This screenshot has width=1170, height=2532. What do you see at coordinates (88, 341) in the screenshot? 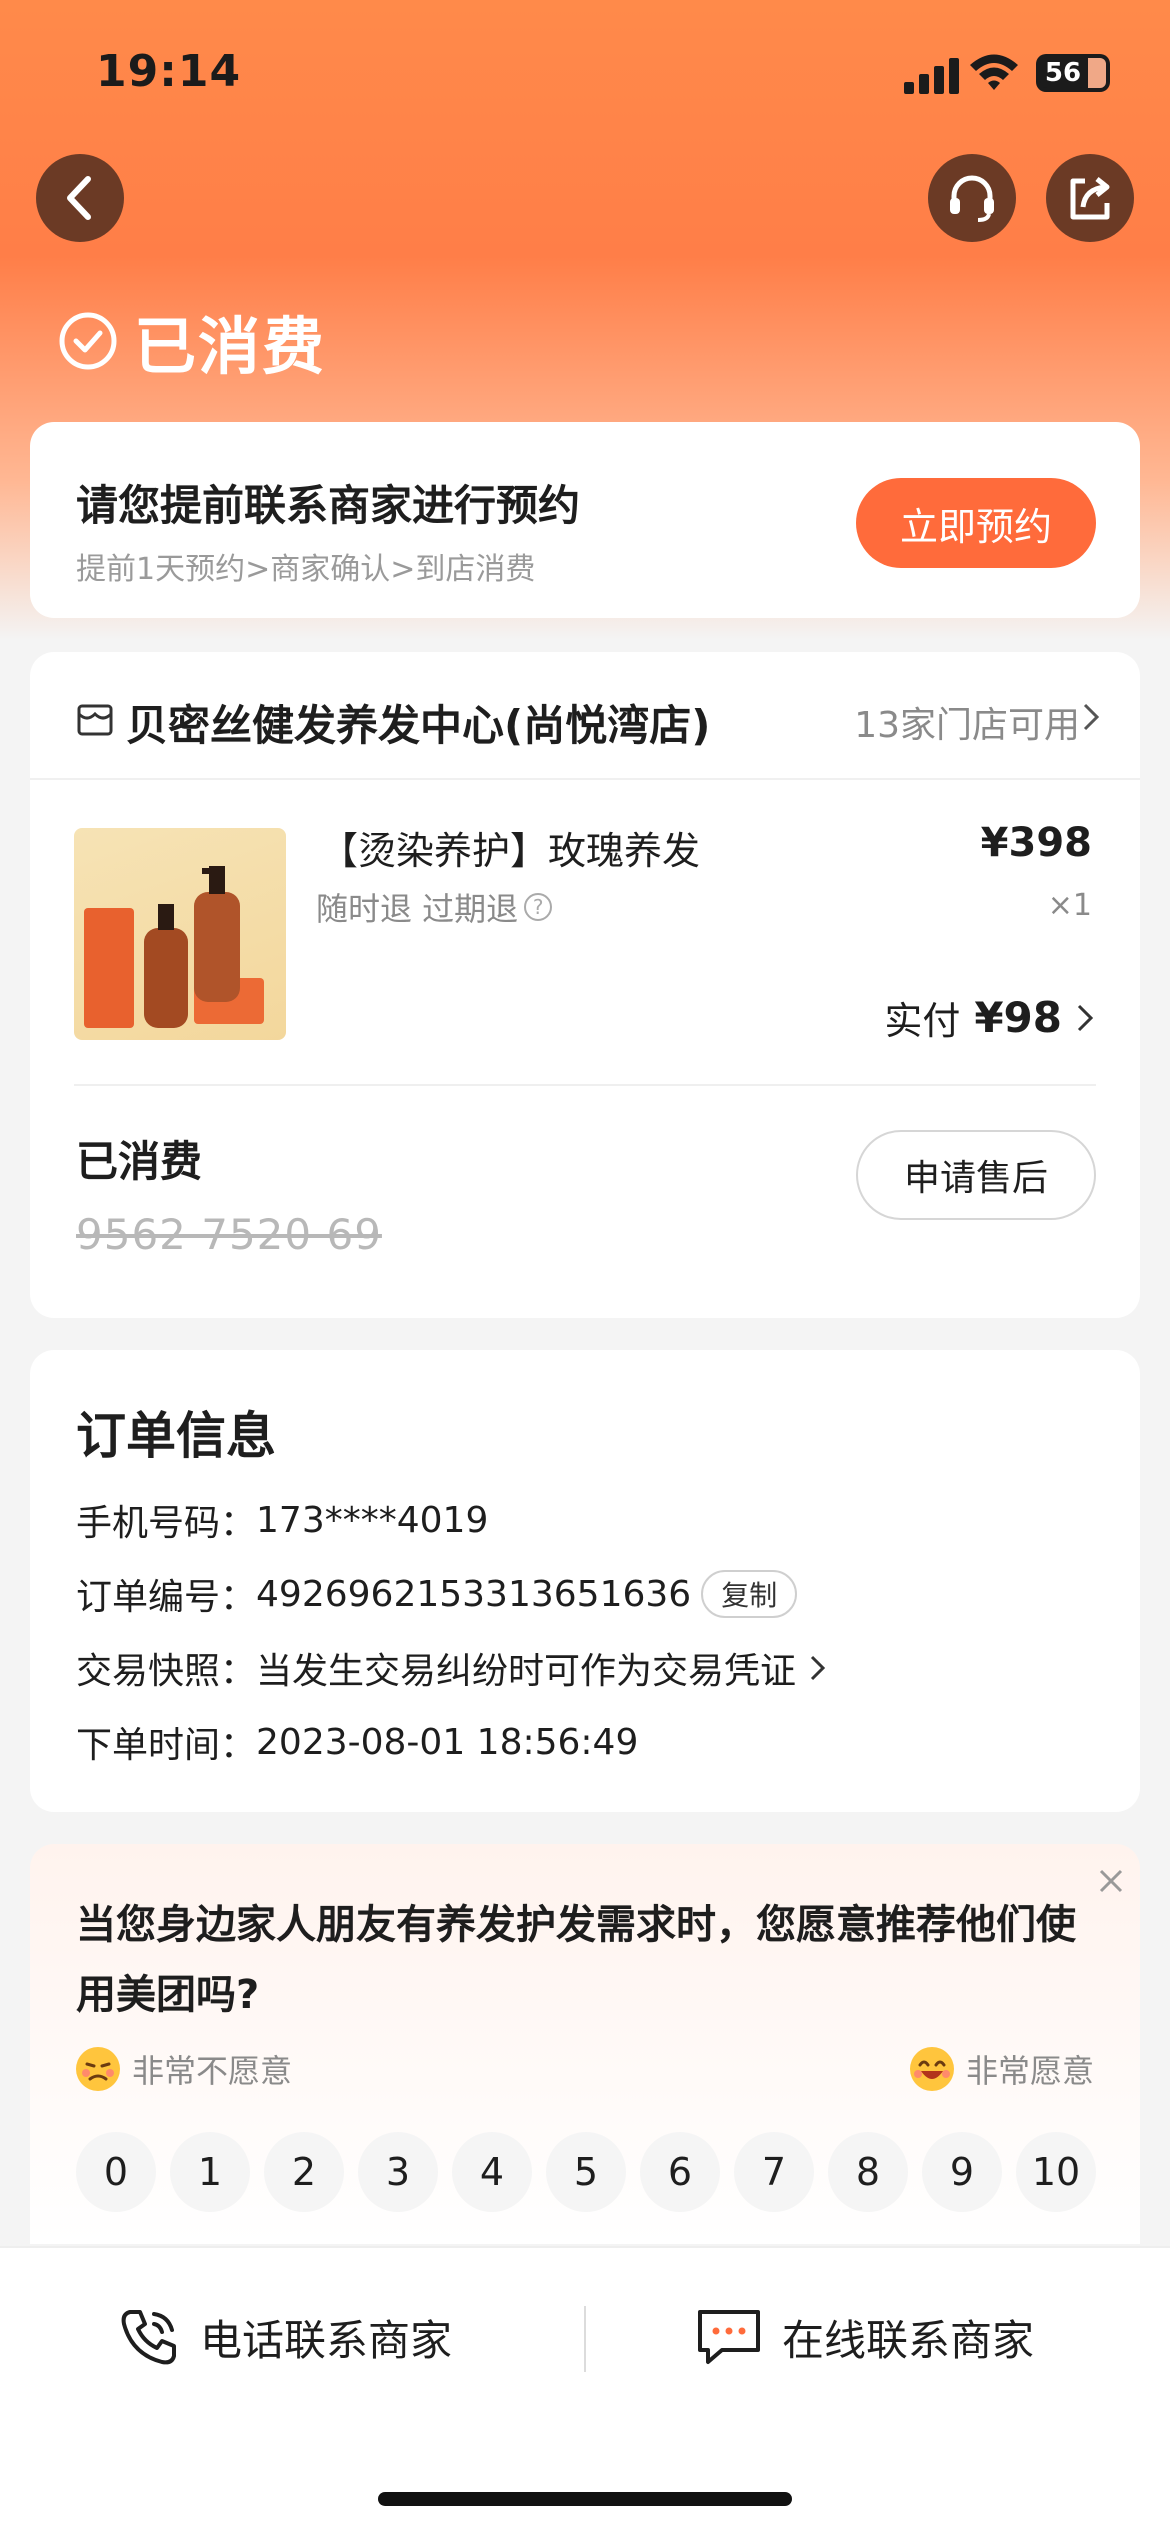
I see `check-circle-icon` at bounding box center [88, 341].